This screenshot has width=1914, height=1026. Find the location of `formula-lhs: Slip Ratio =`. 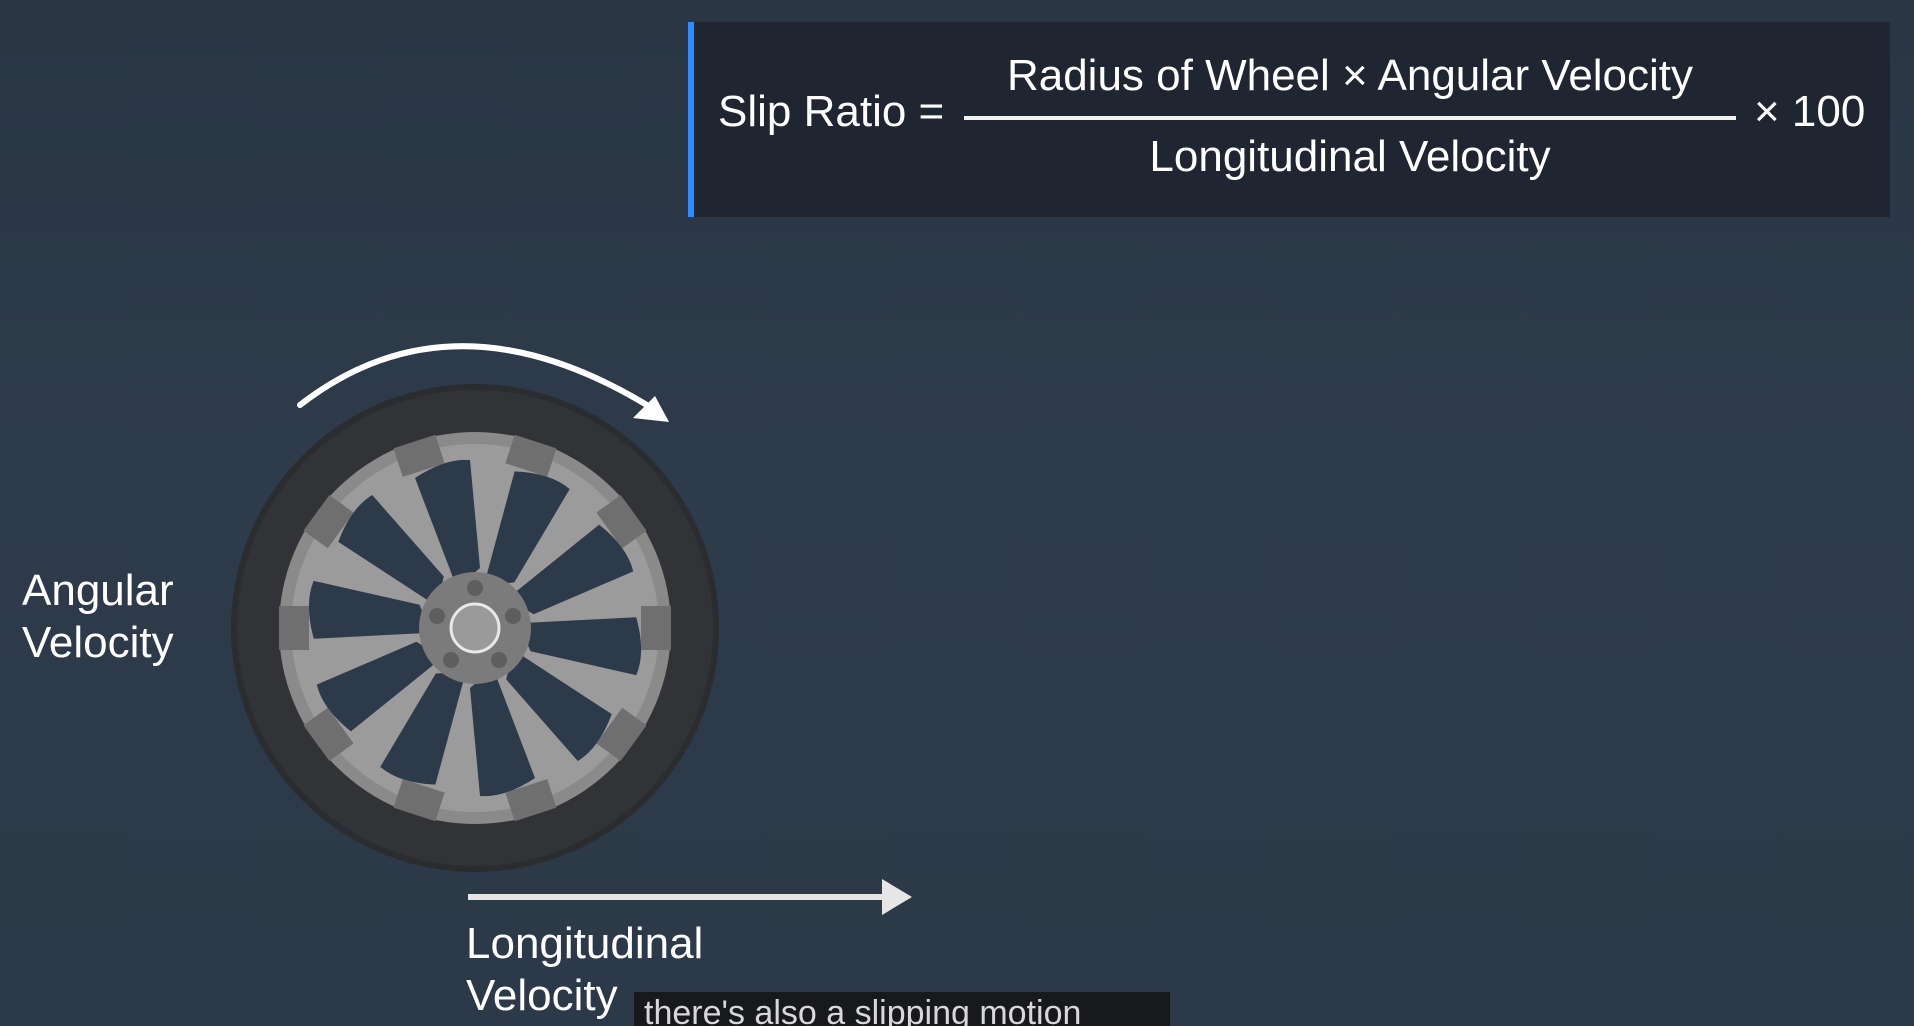

formula-lhs: Slip Ratio = is located at coordinates (831, 111).